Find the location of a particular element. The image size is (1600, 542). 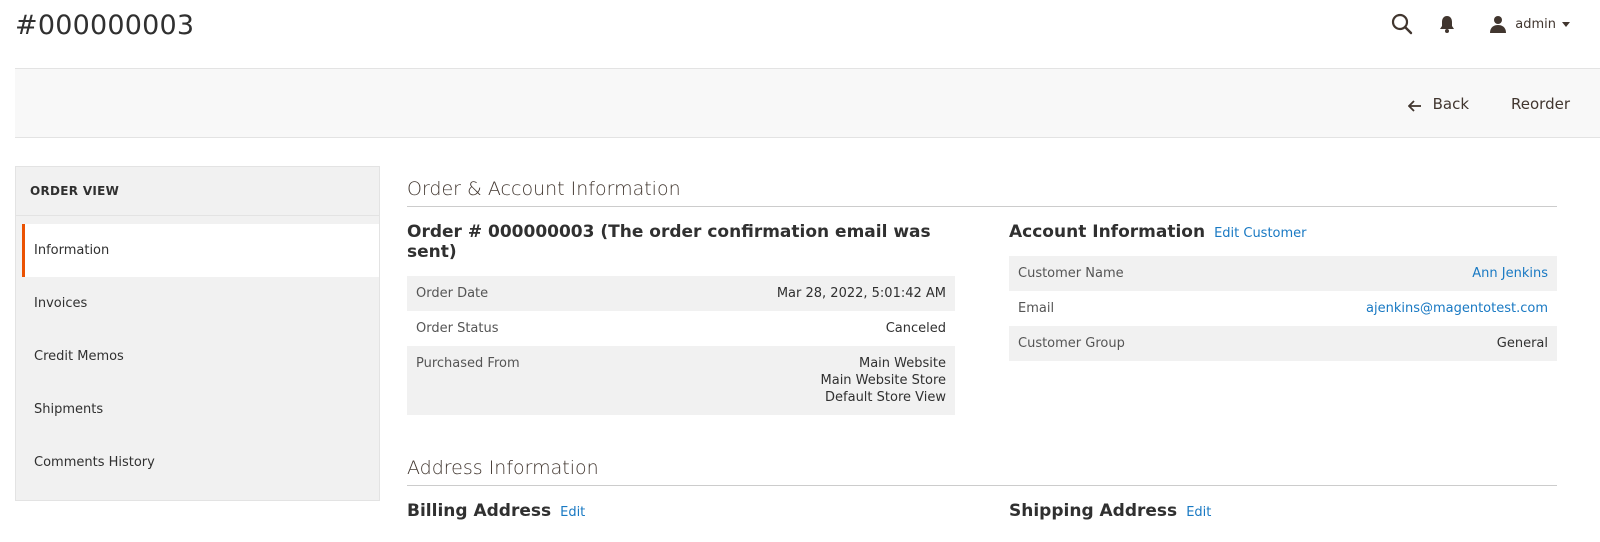

store-website: Main Website is located at coordinates (902, 363).